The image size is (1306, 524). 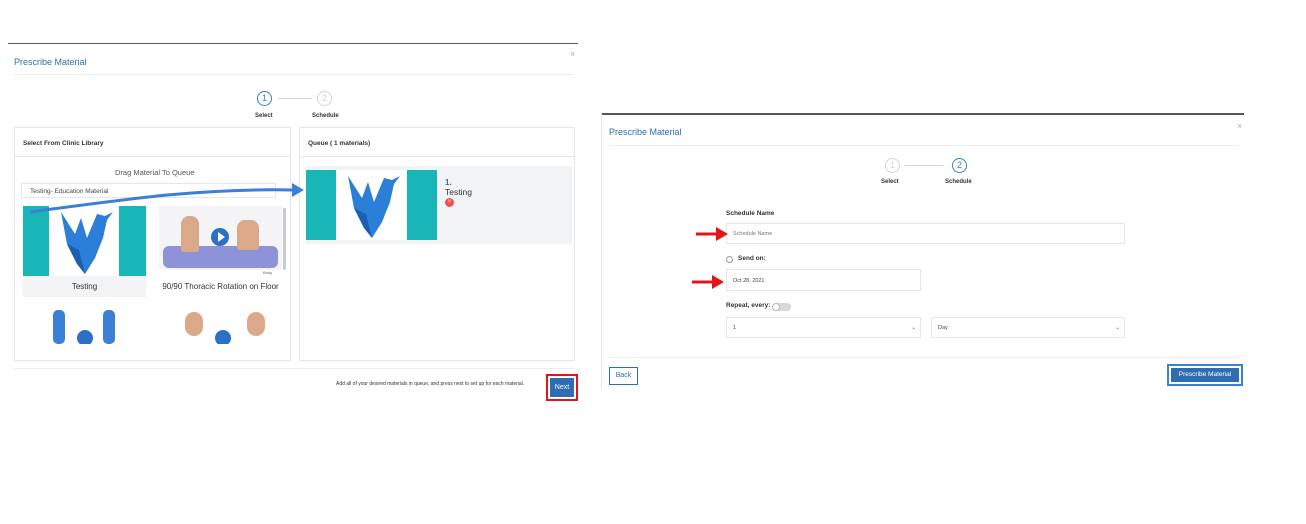 What do you see at coordinates (750, 213) in the screenshot?
I see `schedule-name-label: Schedule Name` at bounding box center [750, 213].